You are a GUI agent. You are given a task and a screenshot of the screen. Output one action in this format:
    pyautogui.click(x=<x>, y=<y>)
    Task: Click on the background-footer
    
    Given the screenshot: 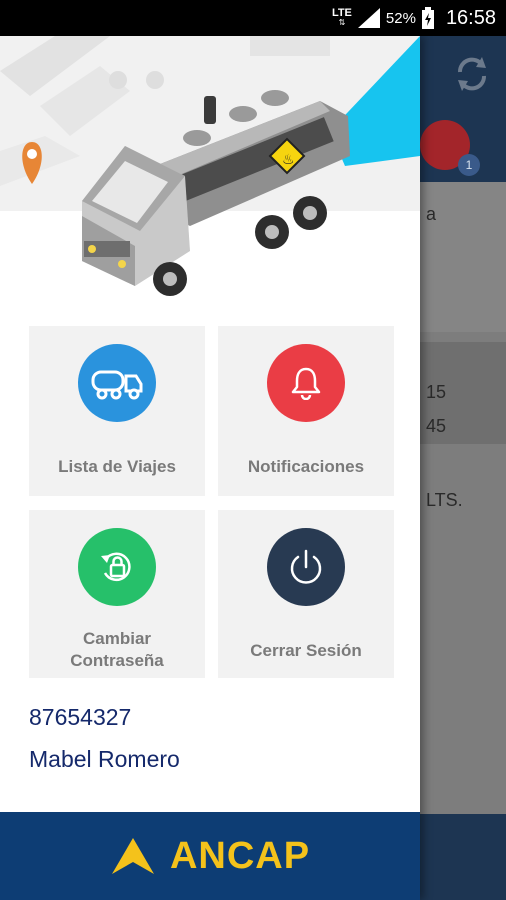 What is the action you would take?
    pyautogui.click(x=463, y=857)
    